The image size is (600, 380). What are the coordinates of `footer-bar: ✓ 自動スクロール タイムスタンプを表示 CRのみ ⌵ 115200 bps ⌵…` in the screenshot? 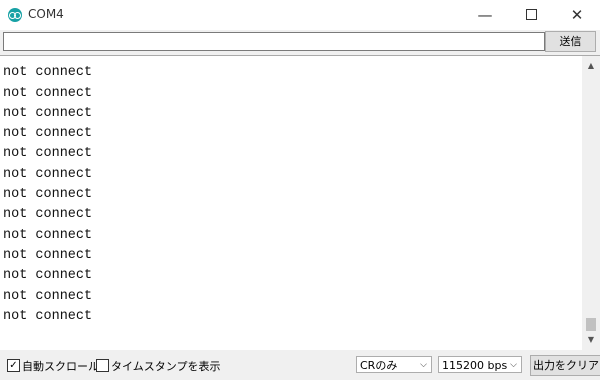 It's located at (300, 365).